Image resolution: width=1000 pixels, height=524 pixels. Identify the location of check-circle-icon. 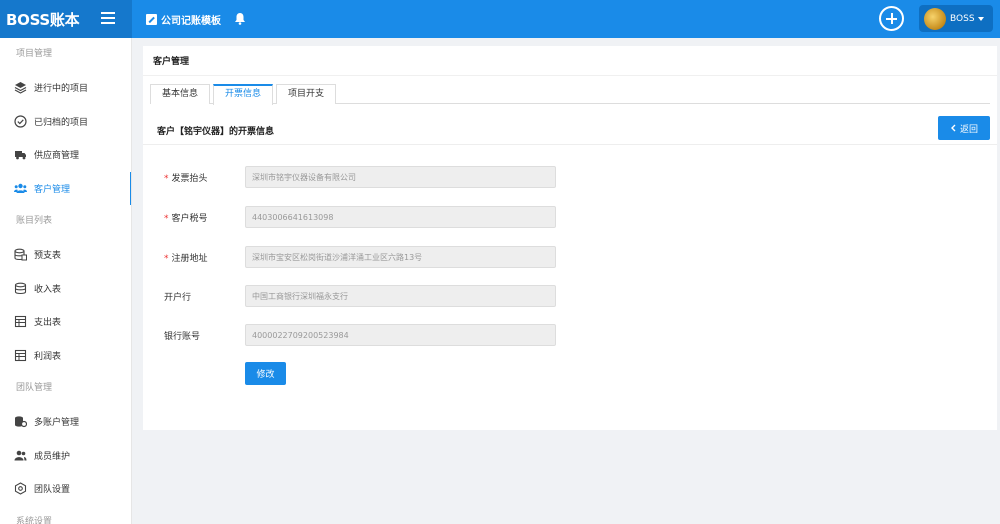
(20, 121).